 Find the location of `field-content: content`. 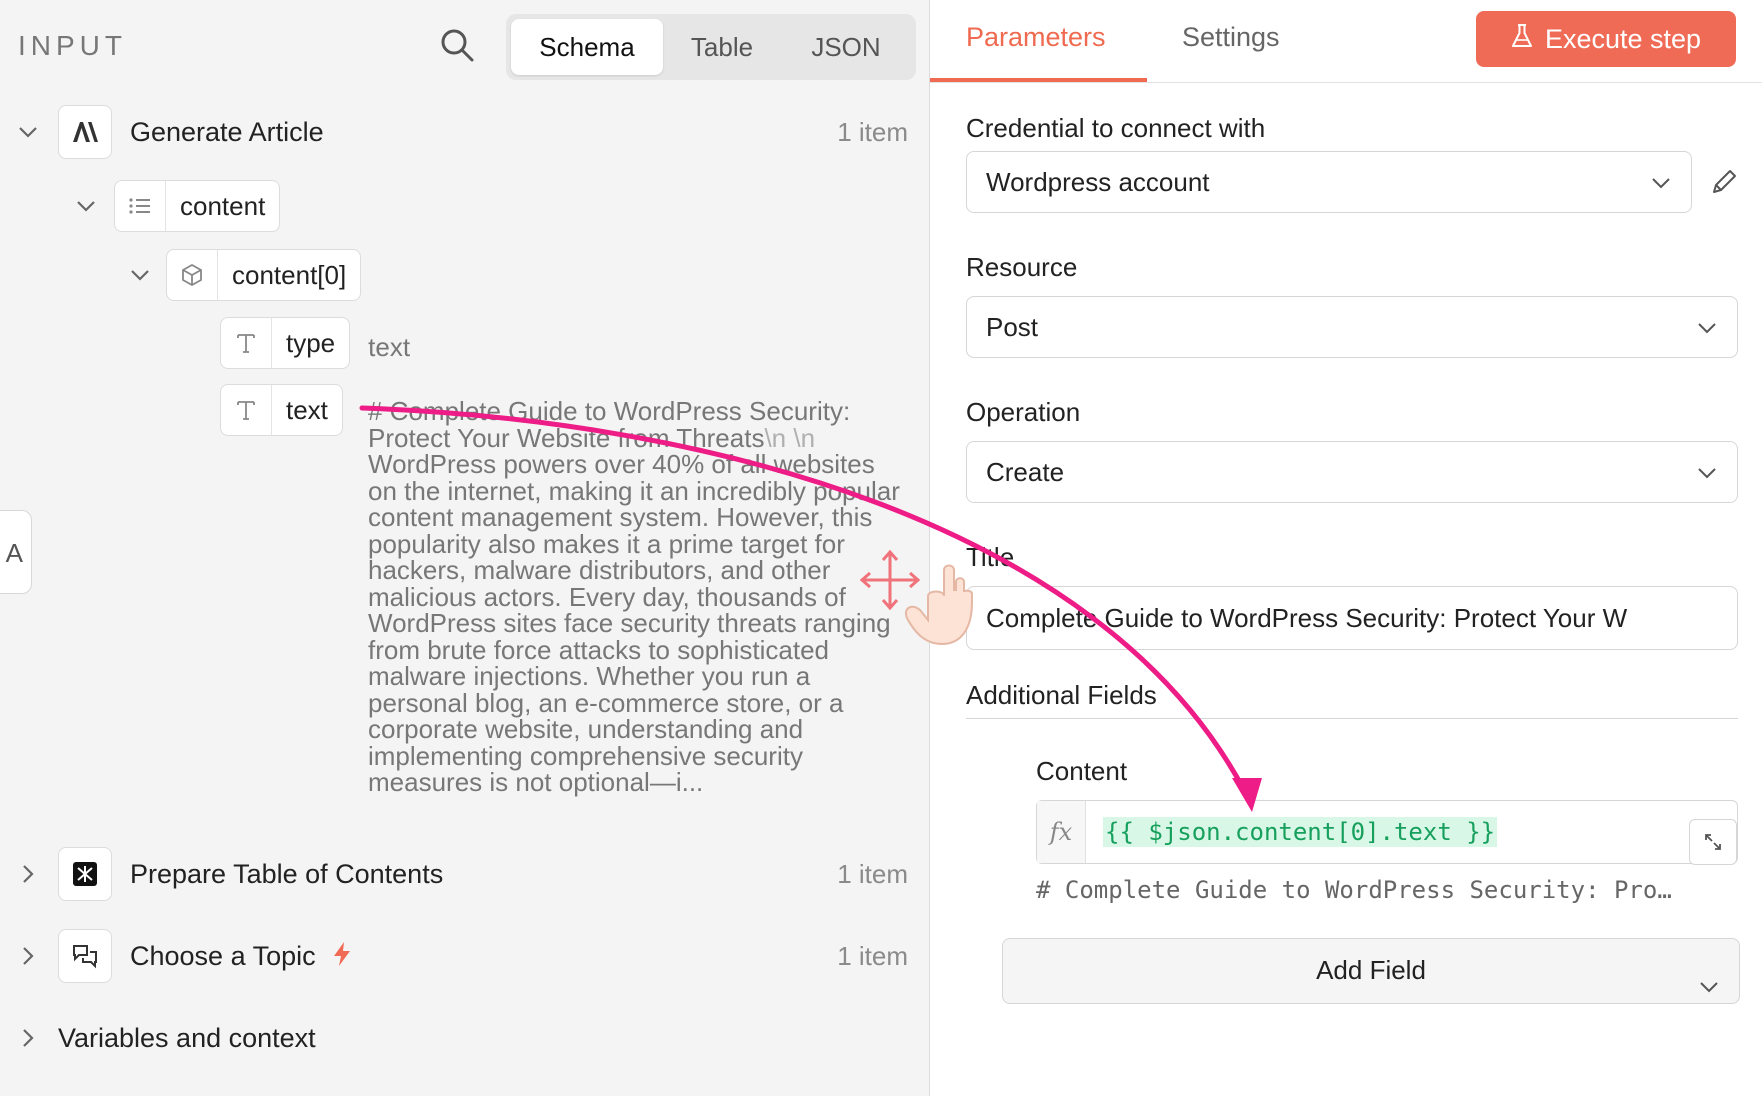

field-content: content is located at coordinates (176, 206).